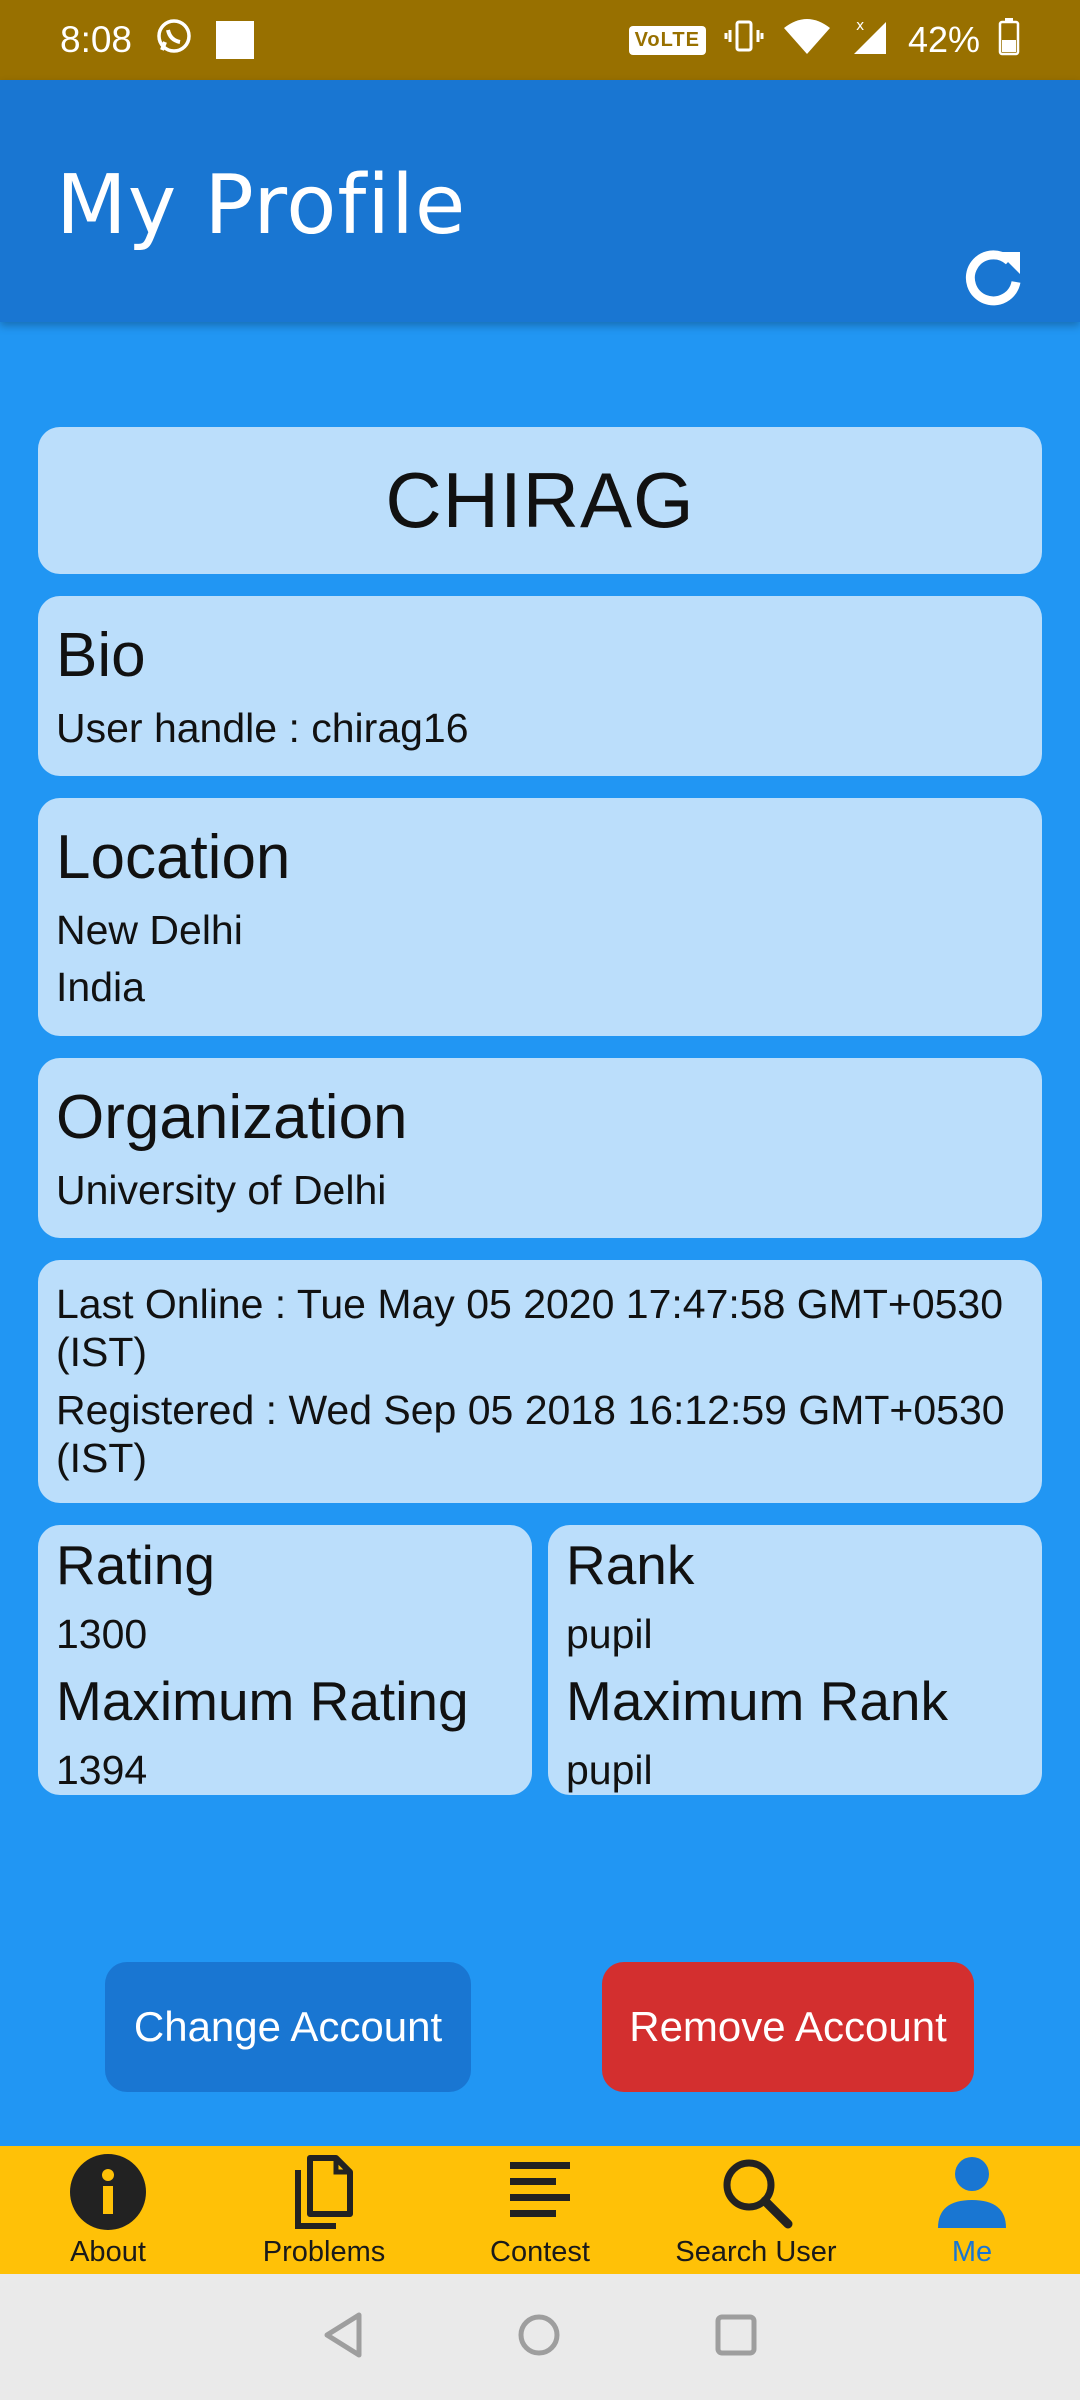 Image resolution: width=1080 pixels, height=2400 pixels. What do you see at coordinates (285, 1660) in the screenshot?
I see `rating-card: Rating 1300 Maximum Rating 1394` at bounding box center [285, 1660].